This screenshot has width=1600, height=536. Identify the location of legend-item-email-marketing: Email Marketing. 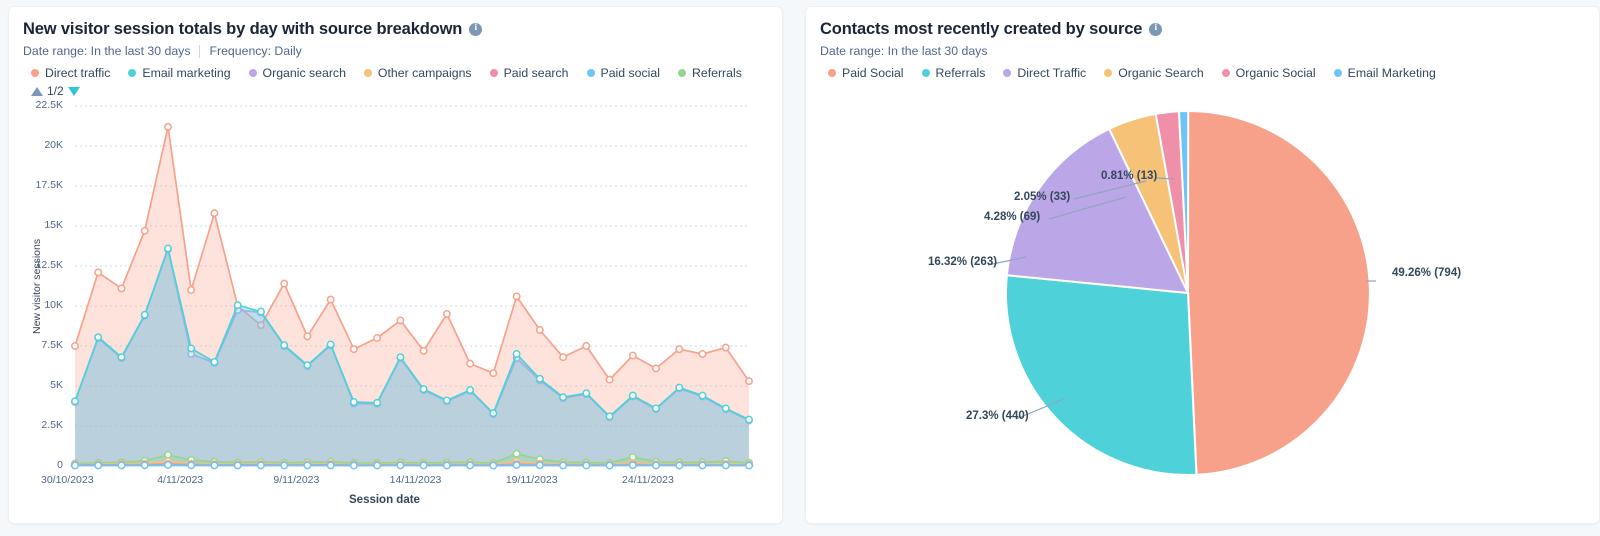
(1384, 73).